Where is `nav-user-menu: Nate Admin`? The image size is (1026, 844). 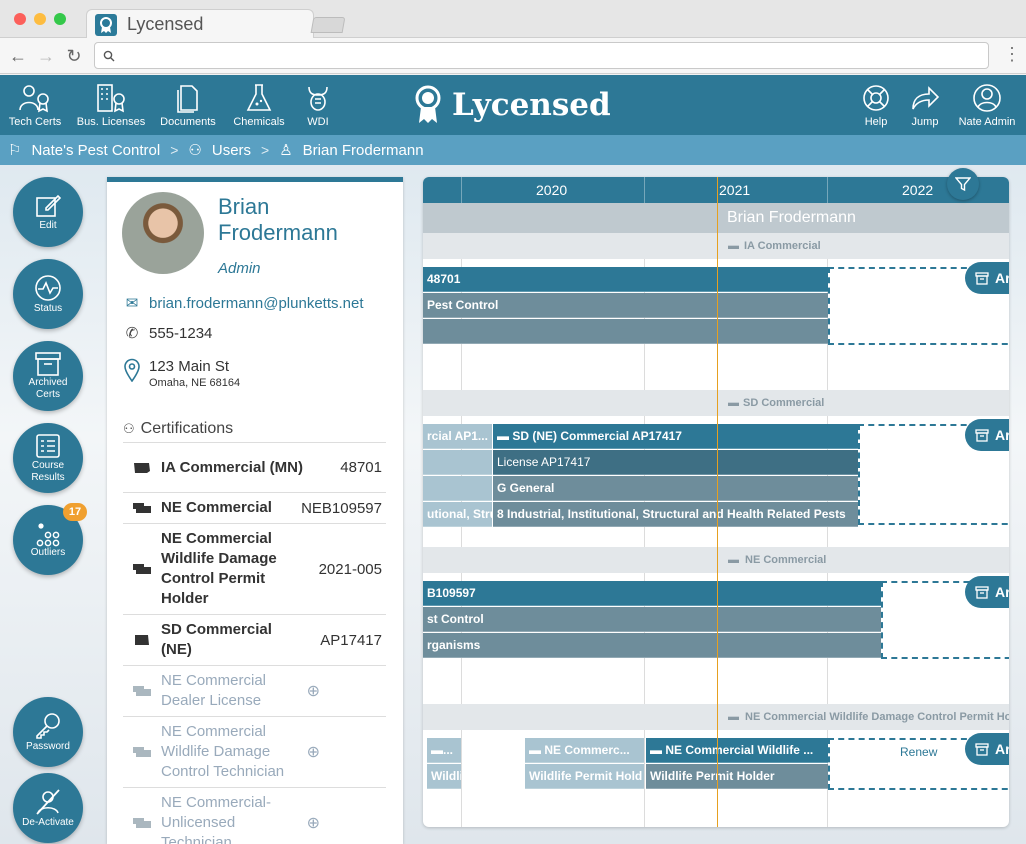 nav-user-menu: Nate Admin is located at coordinates (987, 105).